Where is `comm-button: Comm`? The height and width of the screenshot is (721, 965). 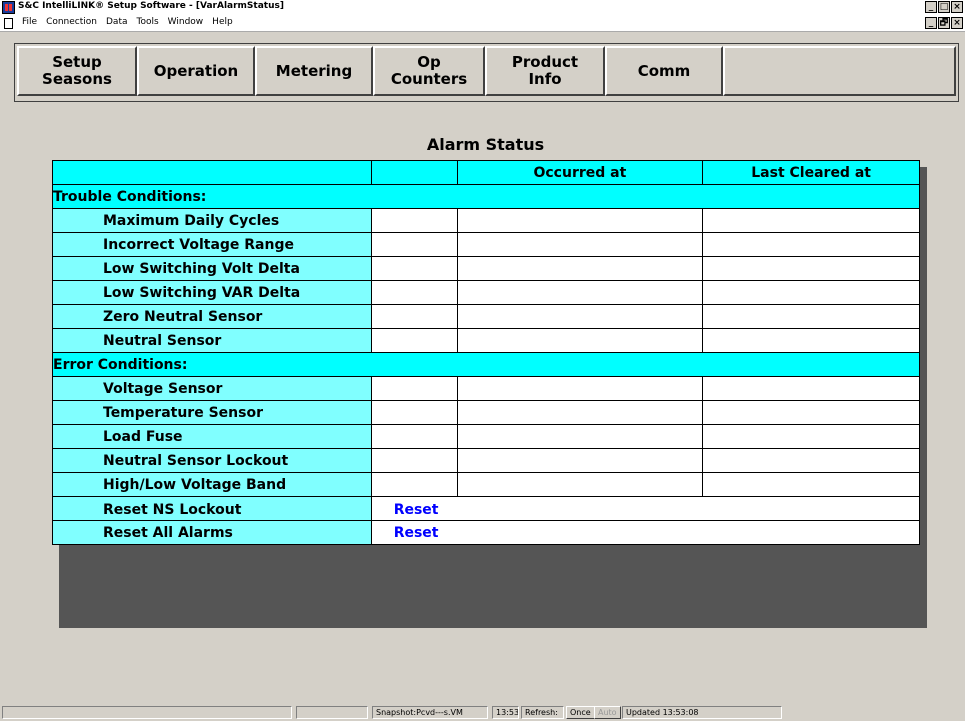
comm-button: Comm is located at coordinates (664, 71).